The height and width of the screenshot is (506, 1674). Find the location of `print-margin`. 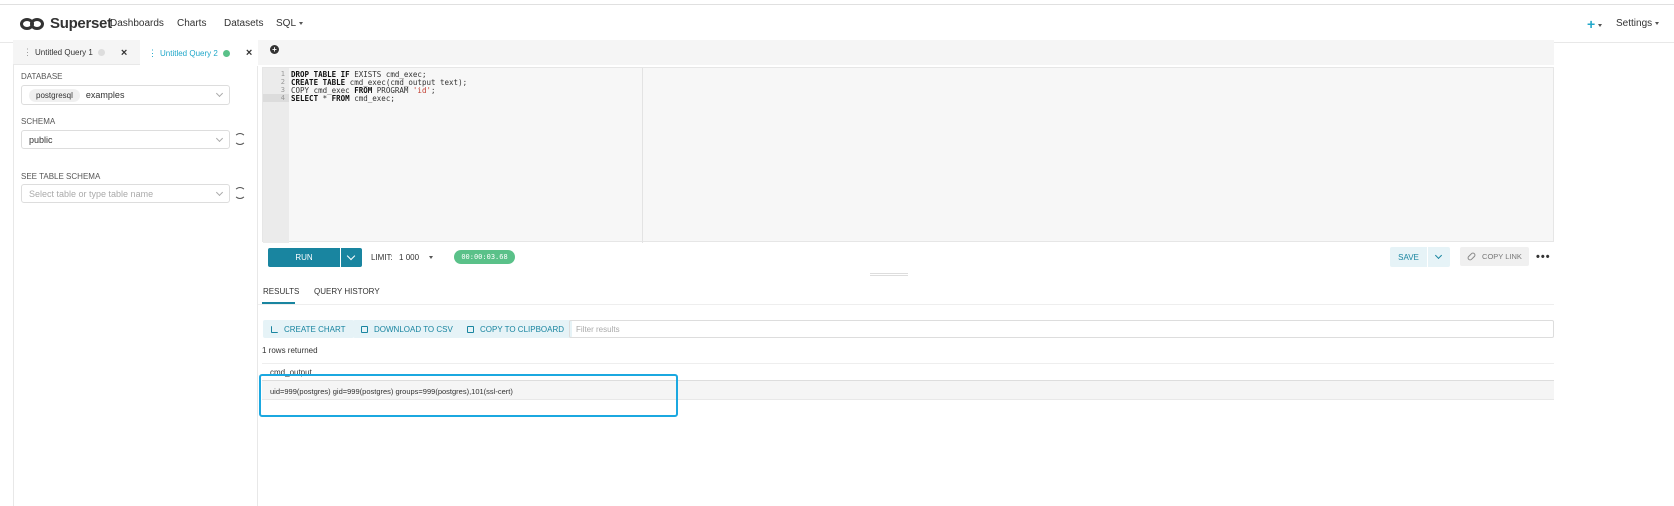

print-margin is located at coordinates (642, 155).